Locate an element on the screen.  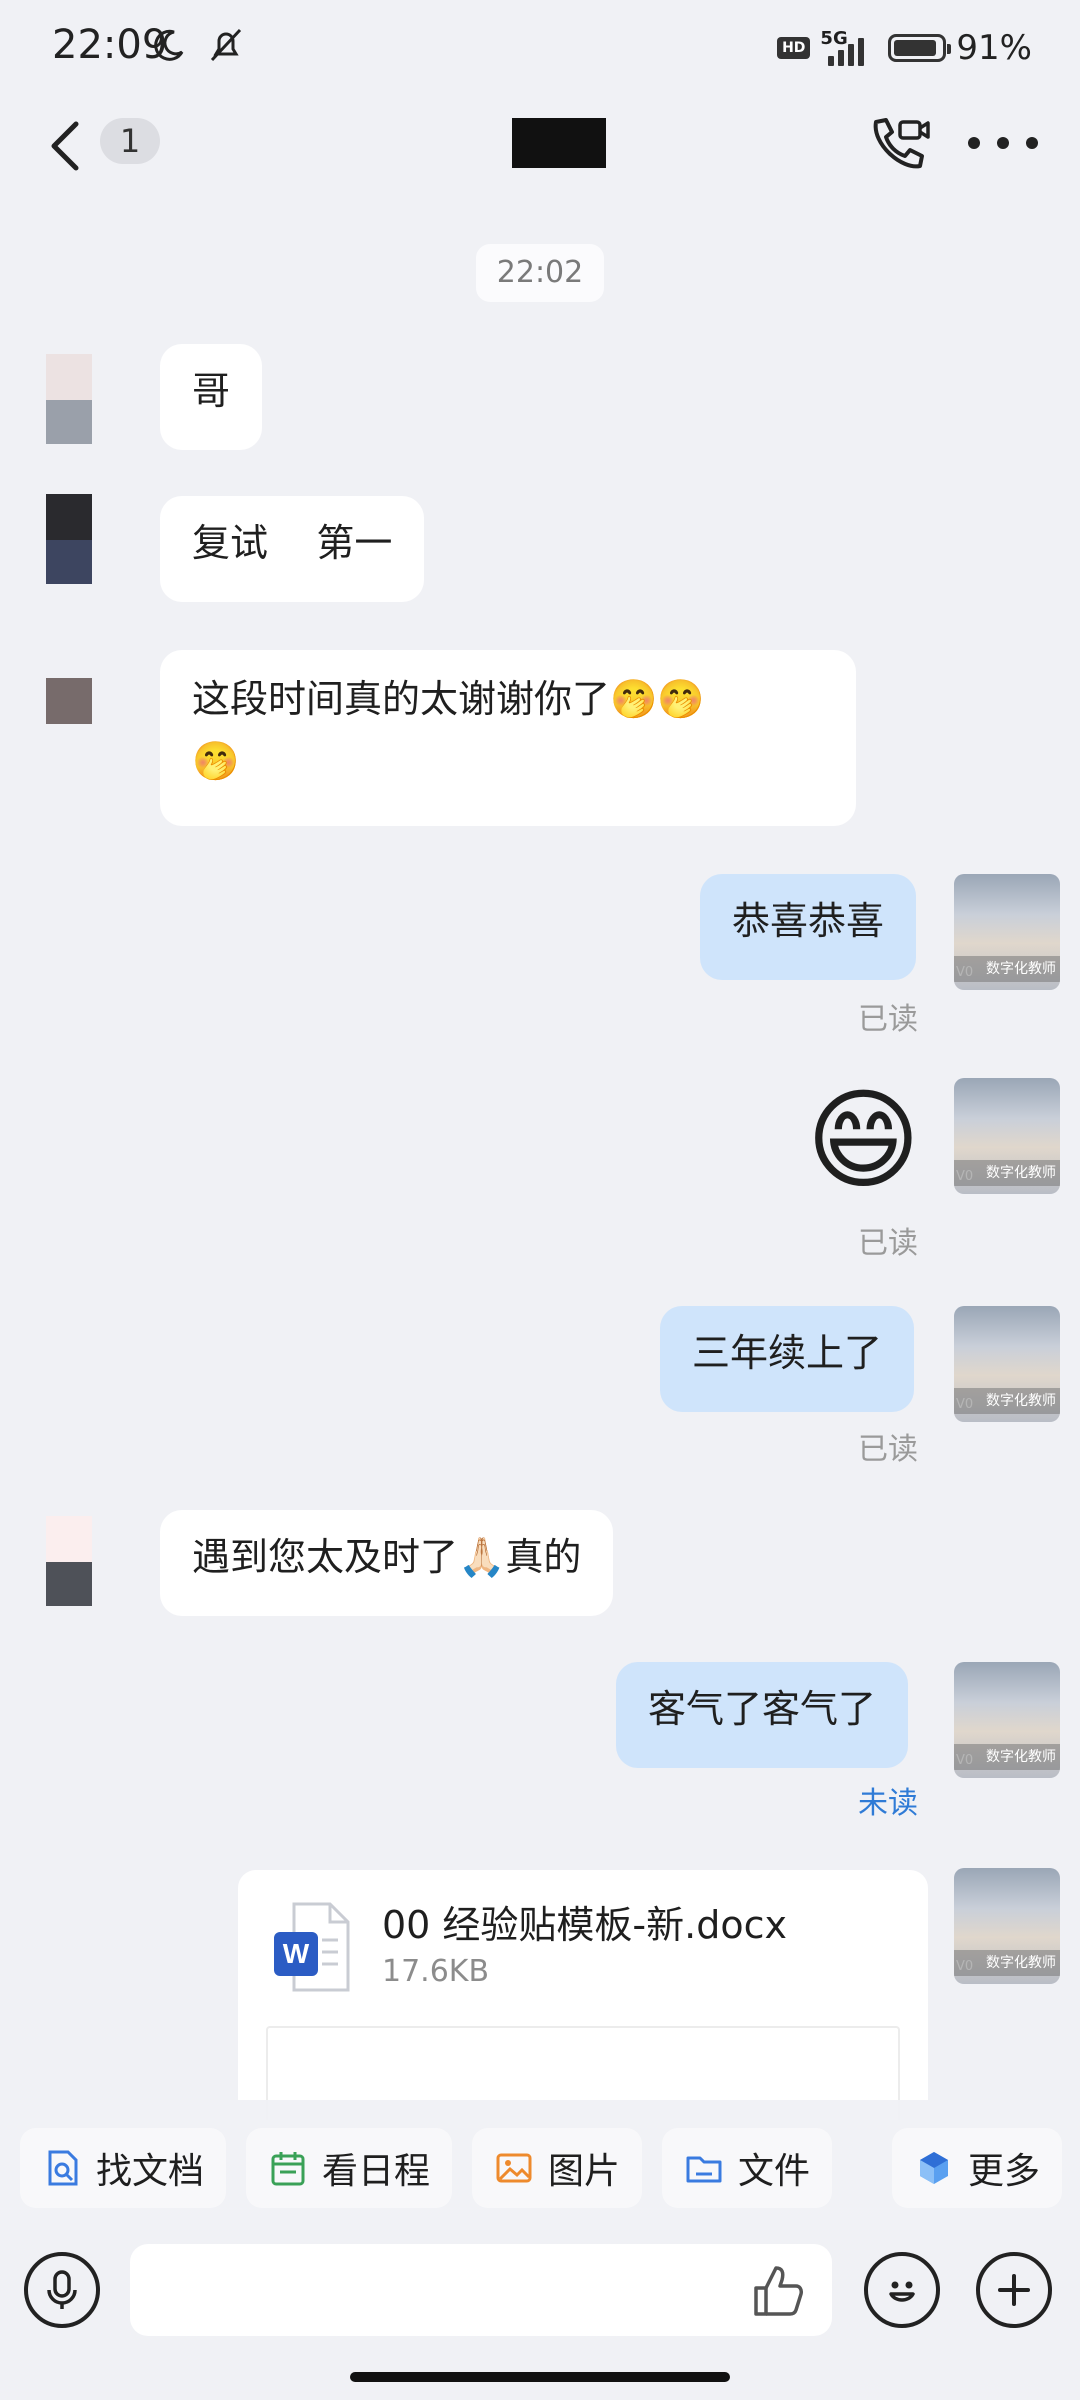
battery-icon is located at coordinates (920, 48).